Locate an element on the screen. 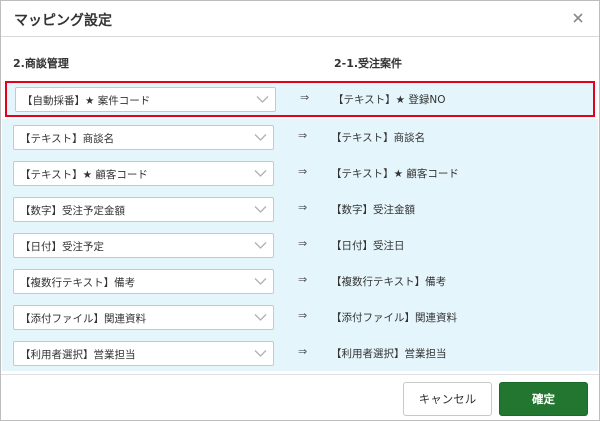 The image size is (600, 421). target-column-header: 2-1.受注案件 is located at coordinates (368, 63).